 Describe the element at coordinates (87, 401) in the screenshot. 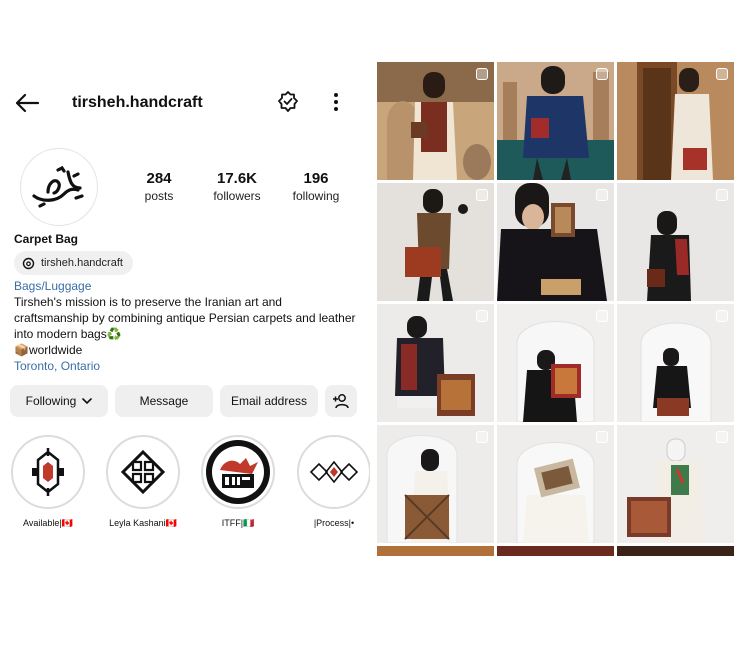

I see `chevron-down-icon` at that location.